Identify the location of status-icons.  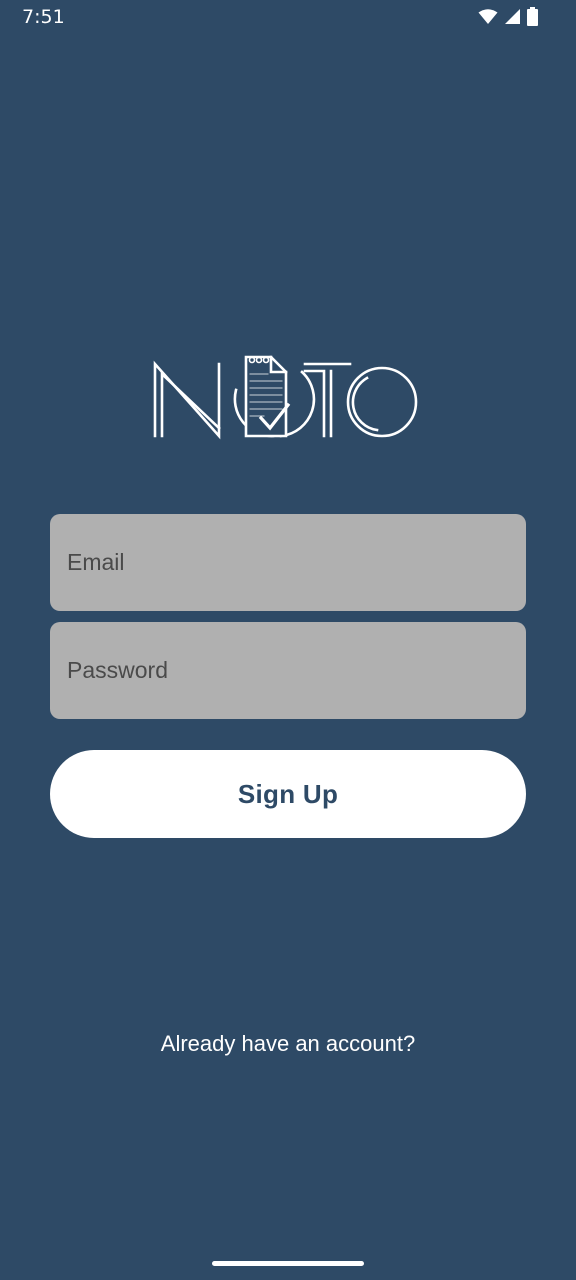
(508, 16).